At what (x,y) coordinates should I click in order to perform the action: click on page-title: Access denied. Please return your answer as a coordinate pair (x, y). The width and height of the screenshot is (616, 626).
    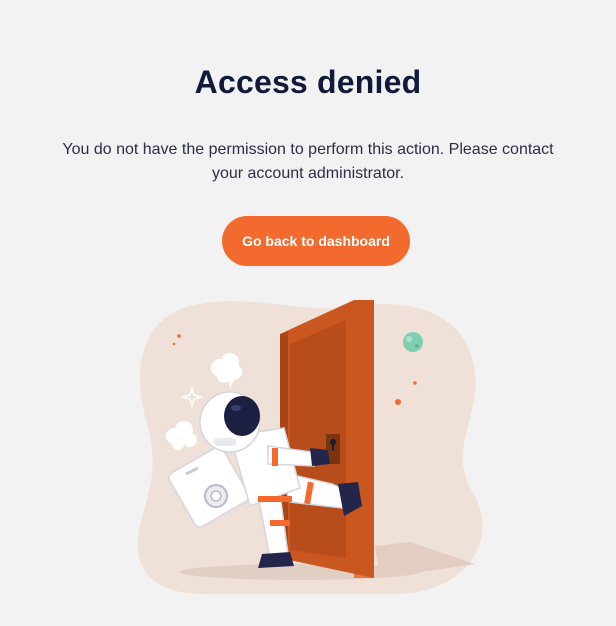
    Looking at the image, I should click on (308, 82).